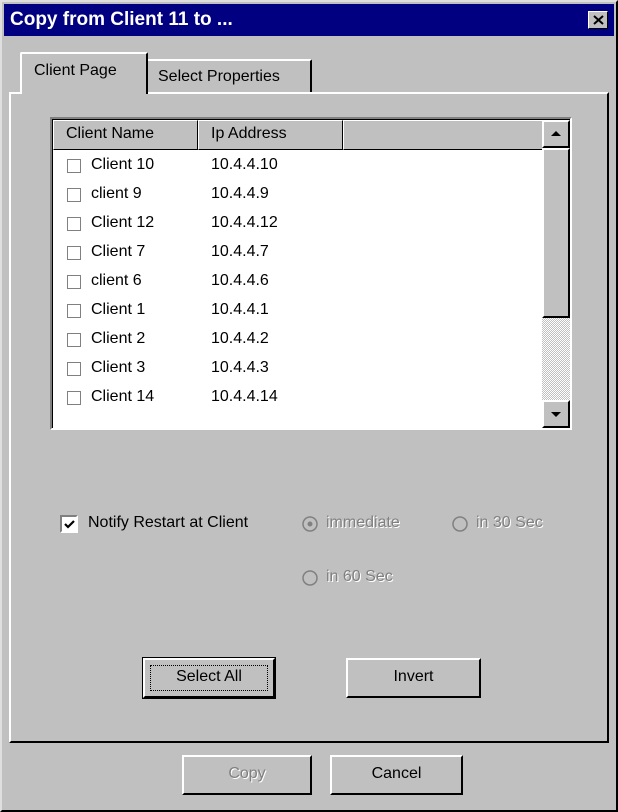  Describe the element at coordinates (240, 280) in the screenshot. I see `client-ip: 10.4.4.6` at that location.